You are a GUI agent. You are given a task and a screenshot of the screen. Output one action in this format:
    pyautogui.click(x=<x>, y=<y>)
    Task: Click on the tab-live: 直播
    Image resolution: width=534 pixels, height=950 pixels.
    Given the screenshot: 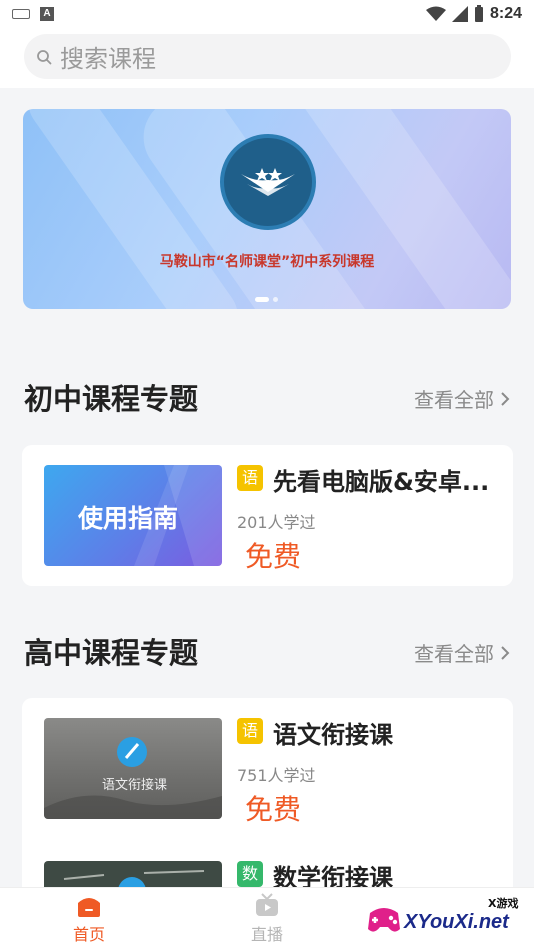 What is the action you would take?
    pyautogui.click(x=267, y=919)
    